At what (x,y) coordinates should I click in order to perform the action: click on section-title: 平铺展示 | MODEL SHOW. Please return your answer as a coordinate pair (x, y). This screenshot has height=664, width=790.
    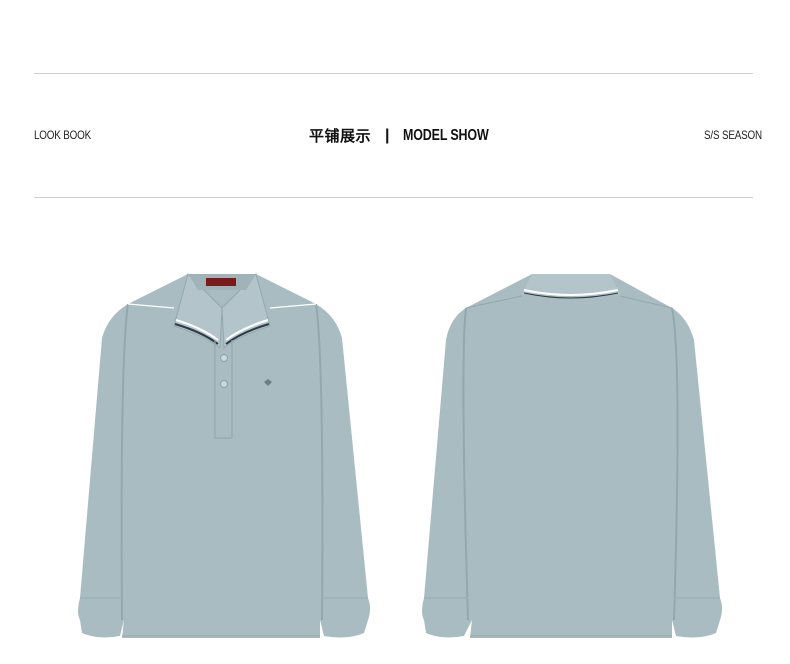
    Looking at the image, I should click on (410, 135).